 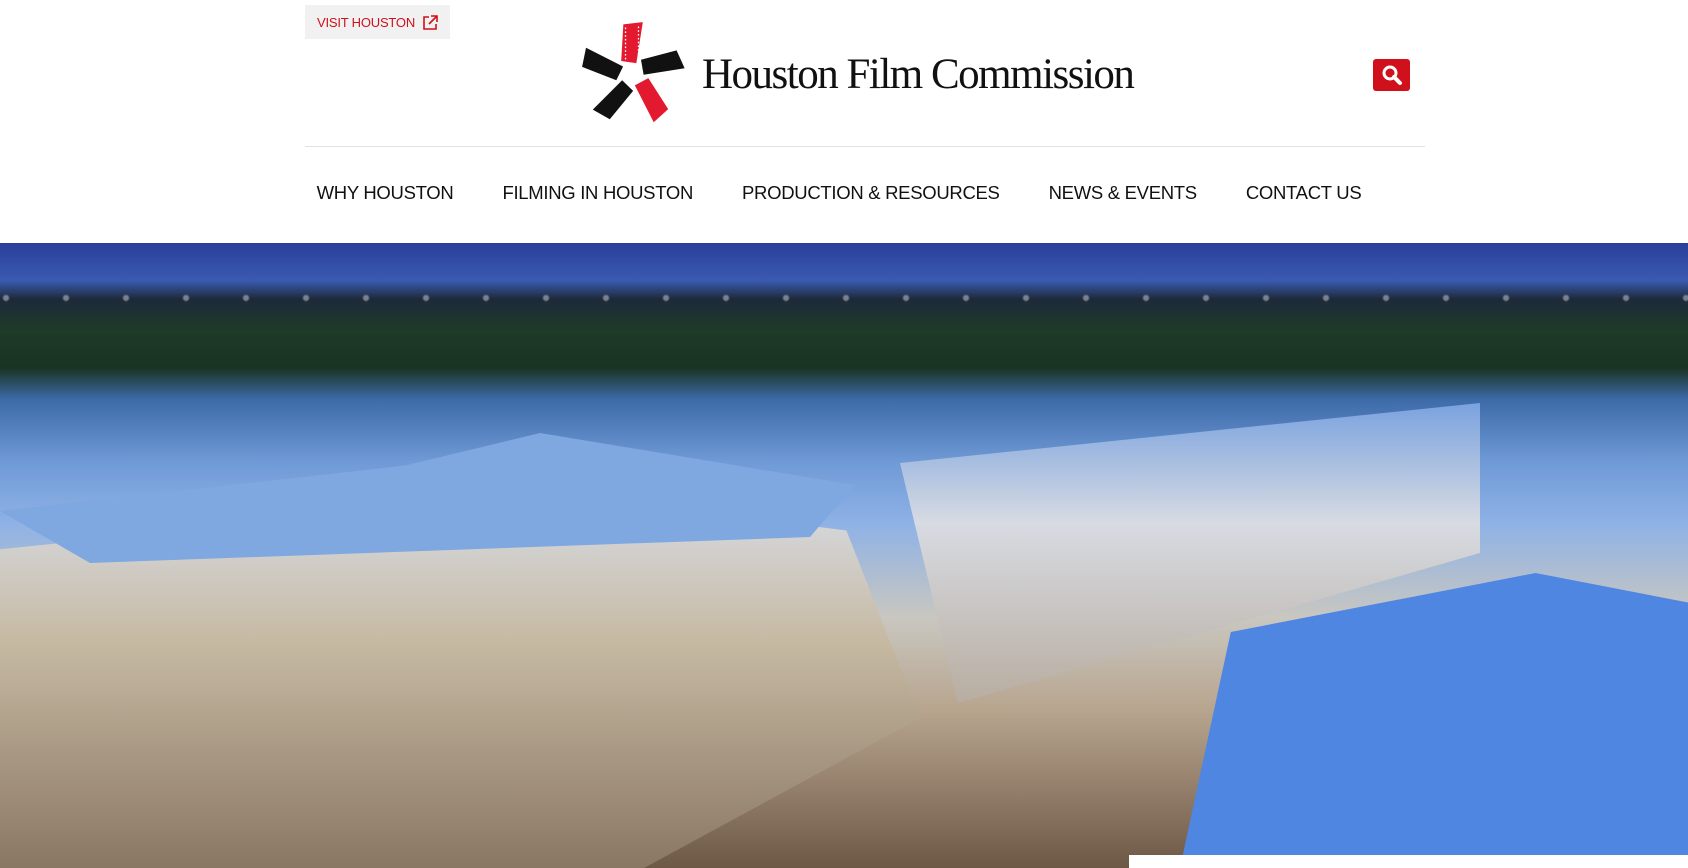 What do you see at coordinates (430, 22) in the screenshot?
I see `external-link-icon` at bounding box center [430, 22].